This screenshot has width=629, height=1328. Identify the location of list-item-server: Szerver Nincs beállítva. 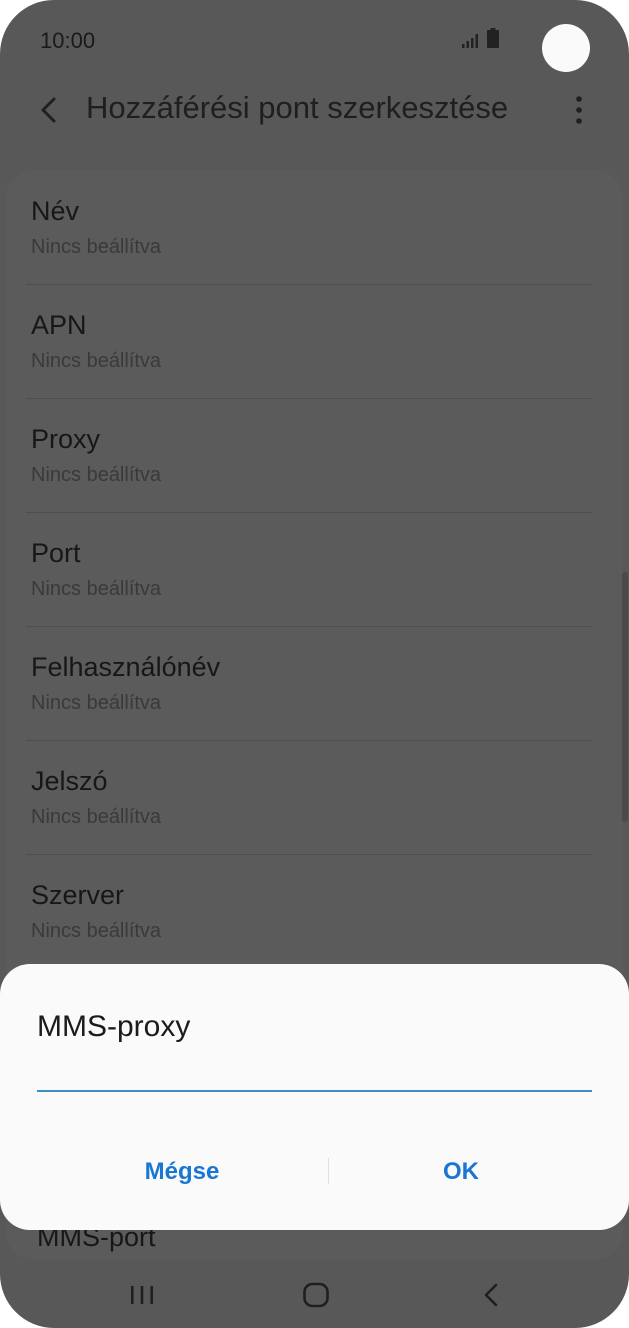
(309, 911).